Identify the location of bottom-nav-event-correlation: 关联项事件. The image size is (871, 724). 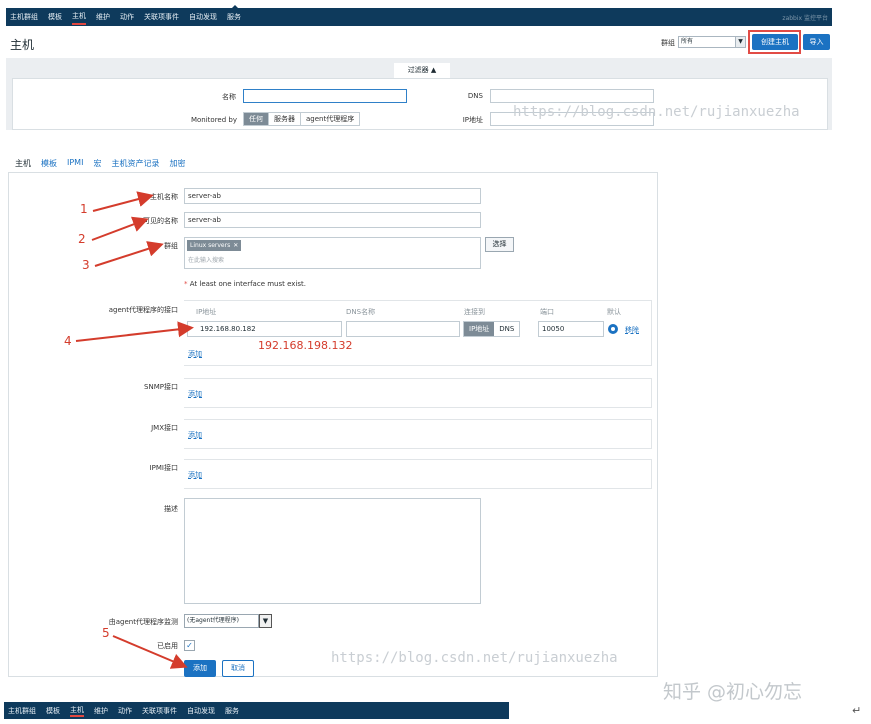
(159, 711).